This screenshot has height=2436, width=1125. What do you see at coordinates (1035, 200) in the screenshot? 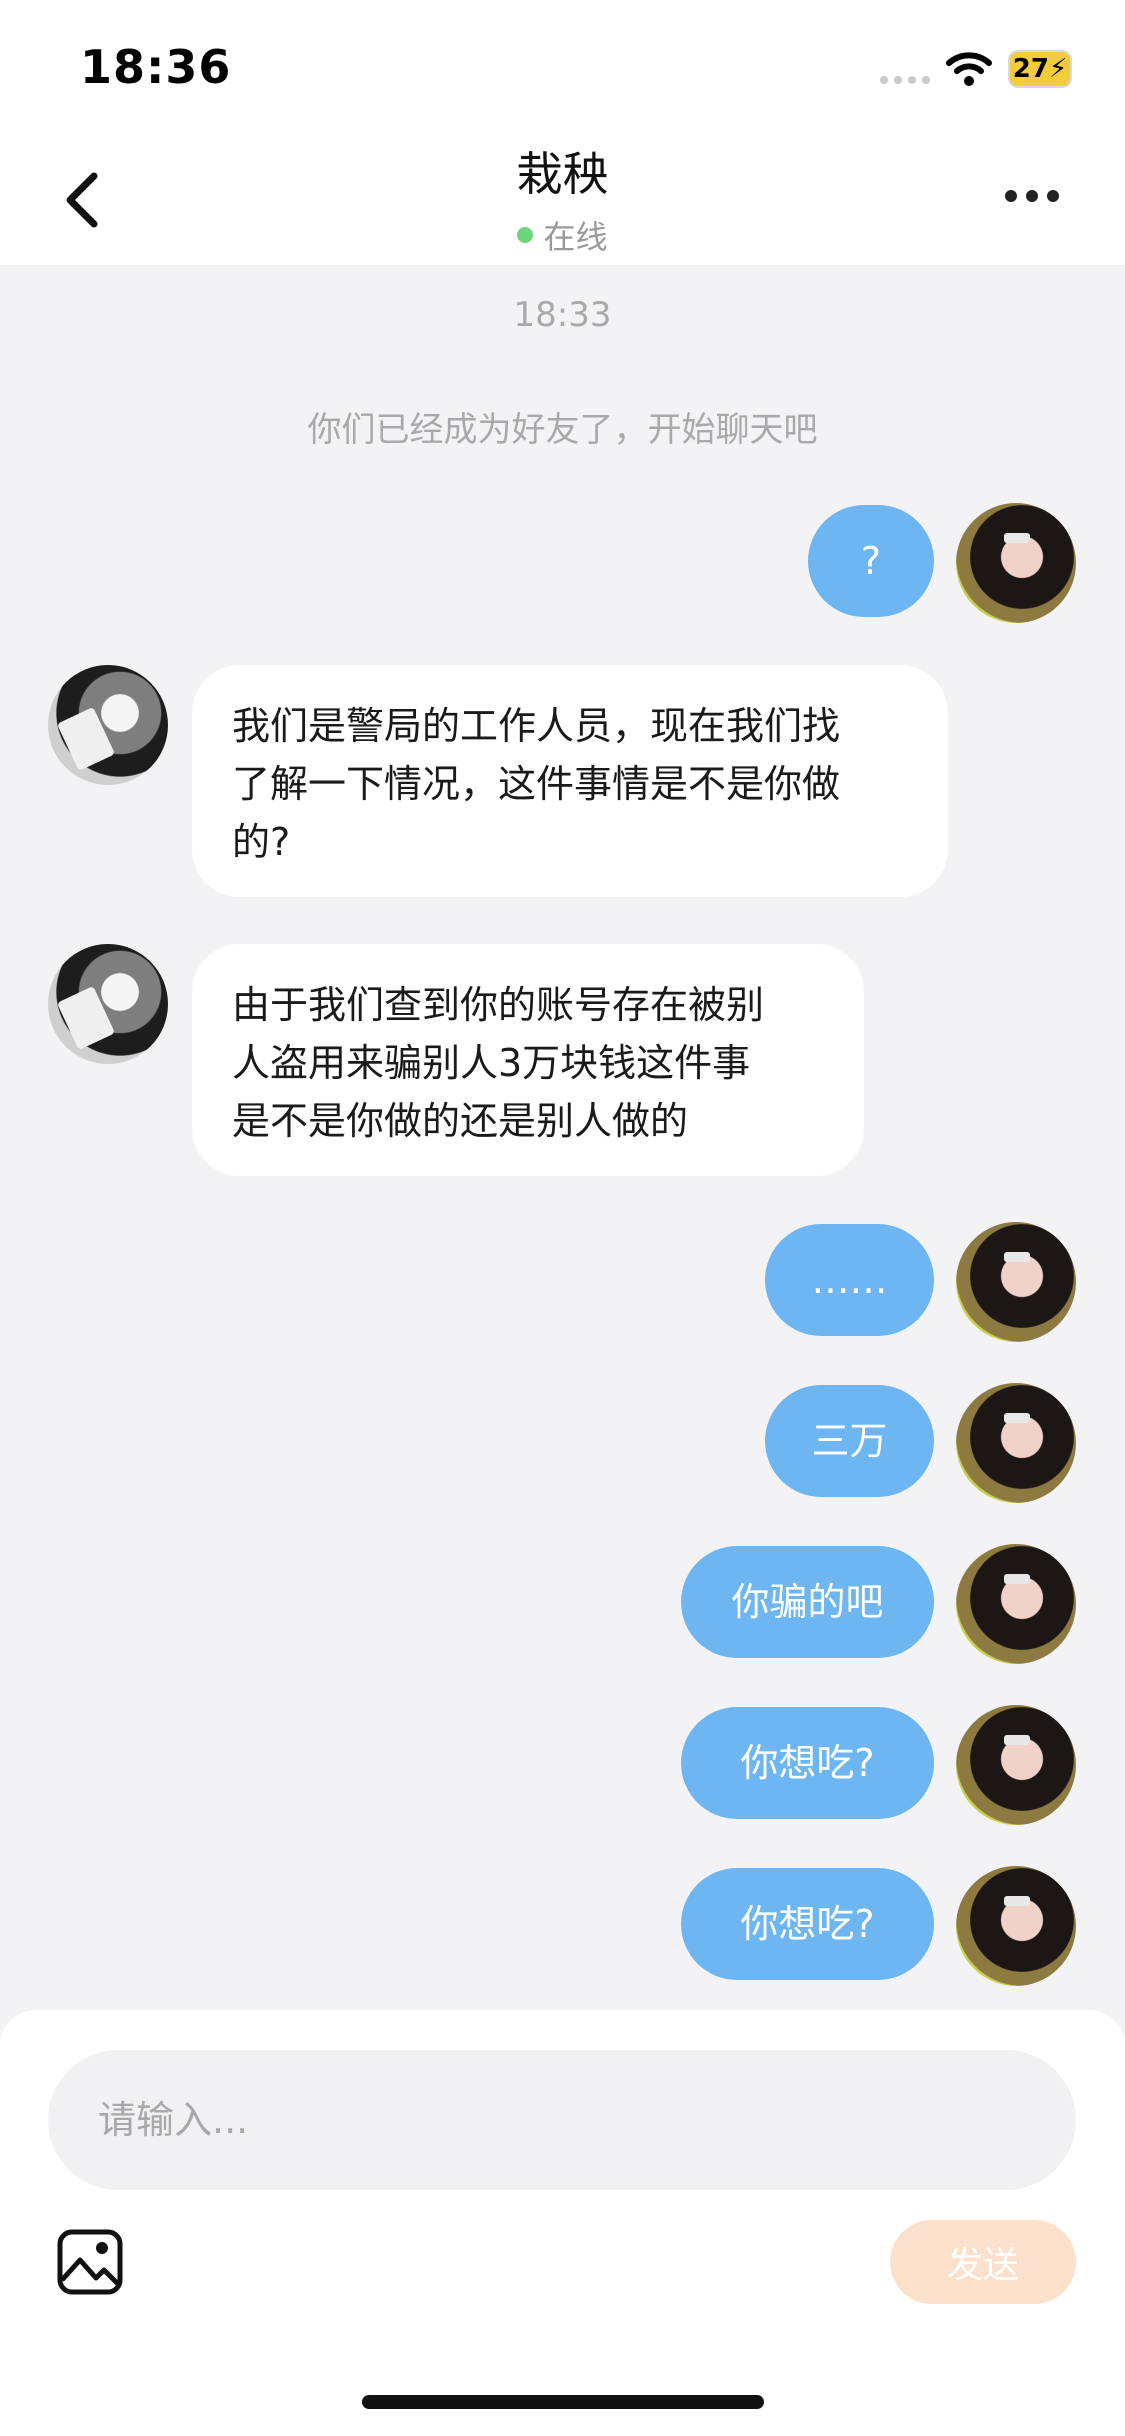
I see `more-horizontal-icon` at bounding box center [1035, 200].